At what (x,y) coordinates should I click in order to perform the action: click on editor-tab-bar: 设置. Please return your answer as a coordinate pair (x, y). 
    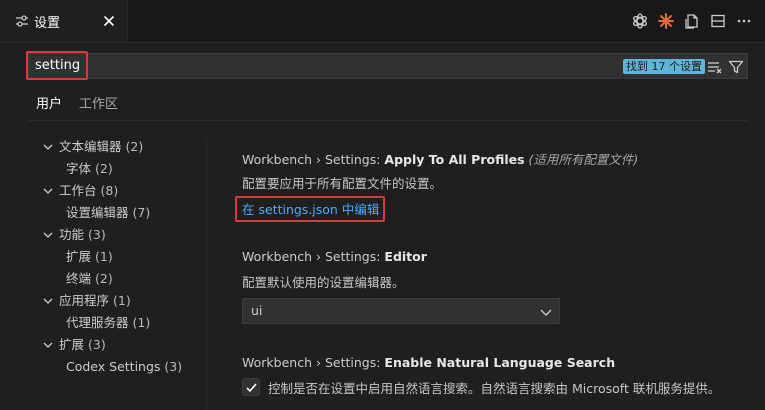
    Looking at the image, I should click on (382, 21).